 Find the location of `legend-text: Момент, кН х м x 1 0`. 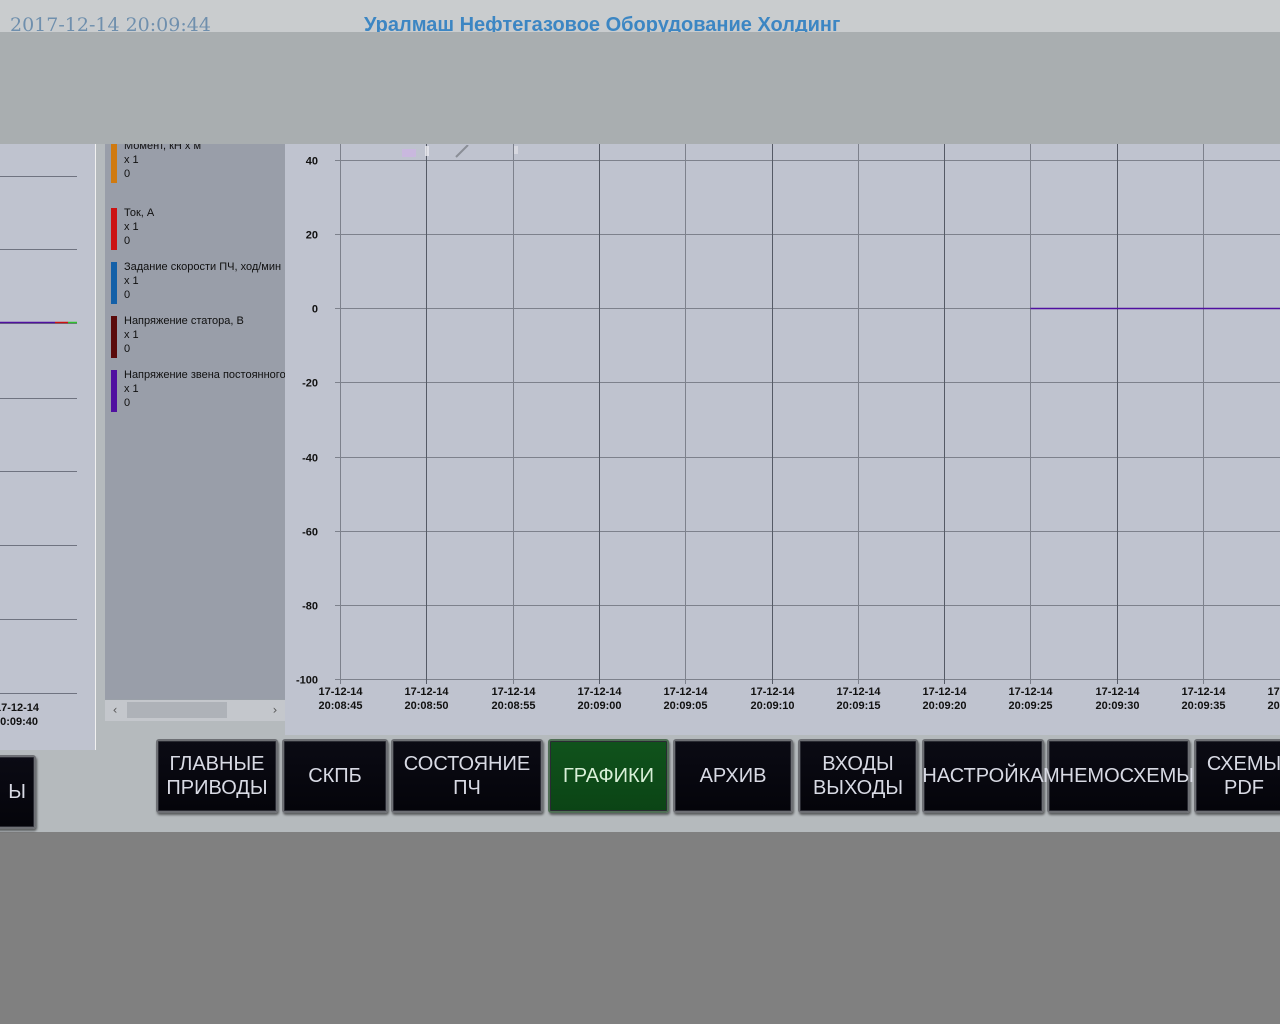

legend-text: Момент, кН х м x 1 0 is located at coordinates (162, 162).